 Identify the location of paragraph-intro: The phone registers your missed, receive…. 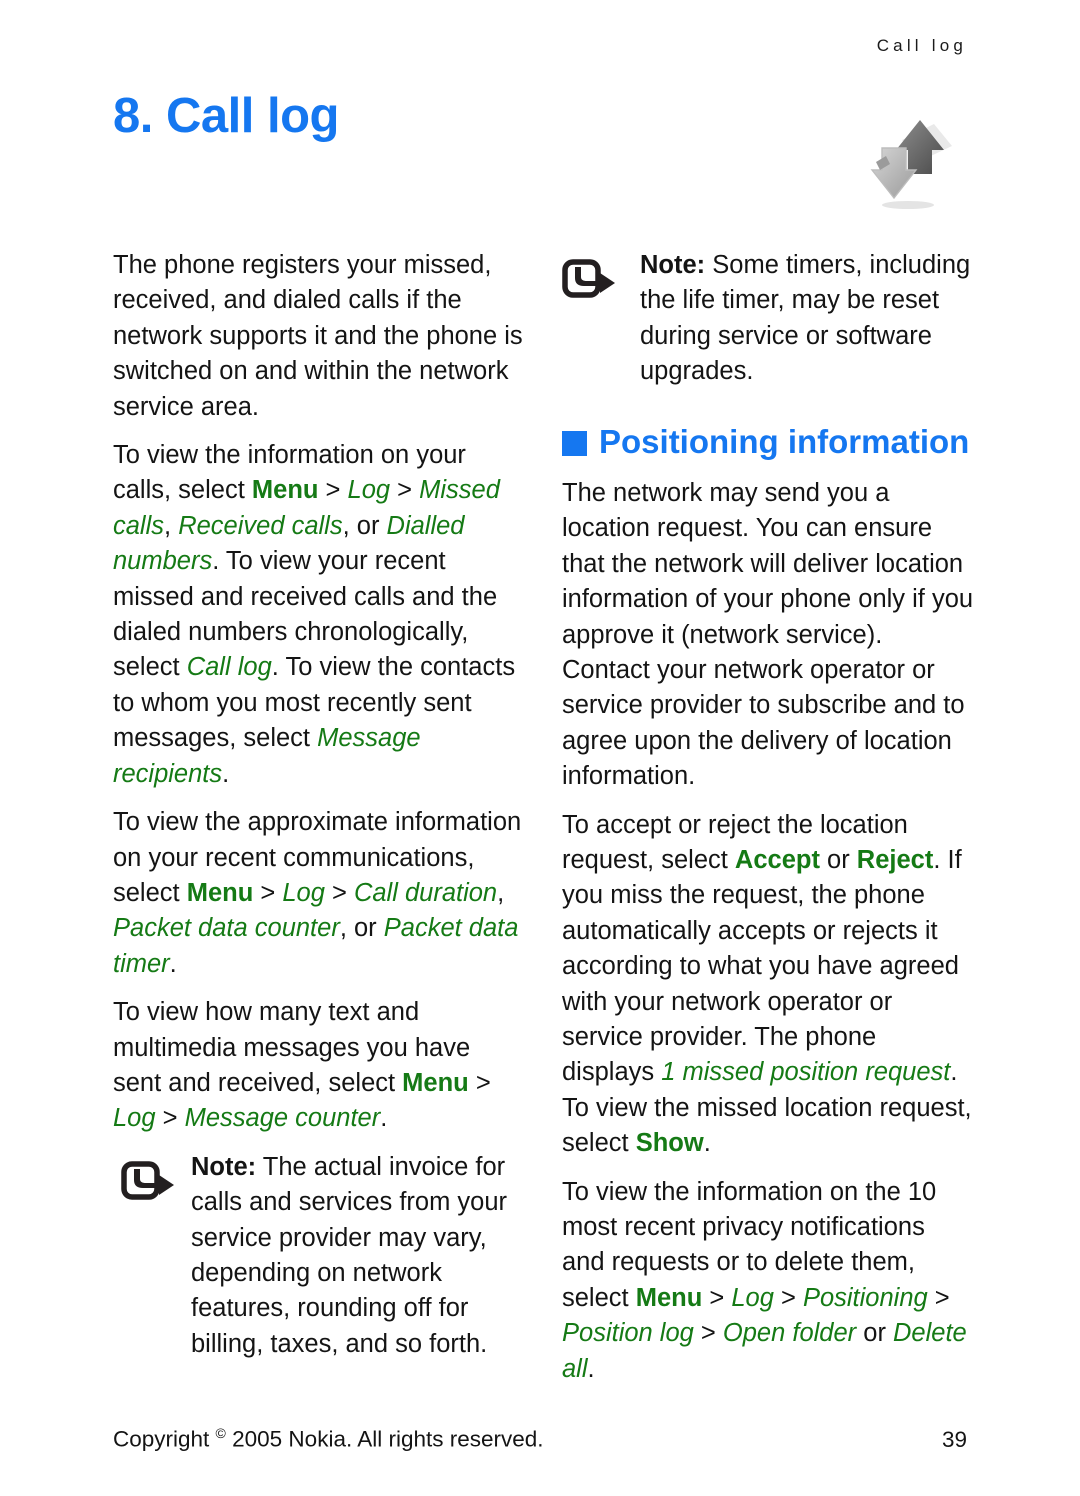
(318, 336).